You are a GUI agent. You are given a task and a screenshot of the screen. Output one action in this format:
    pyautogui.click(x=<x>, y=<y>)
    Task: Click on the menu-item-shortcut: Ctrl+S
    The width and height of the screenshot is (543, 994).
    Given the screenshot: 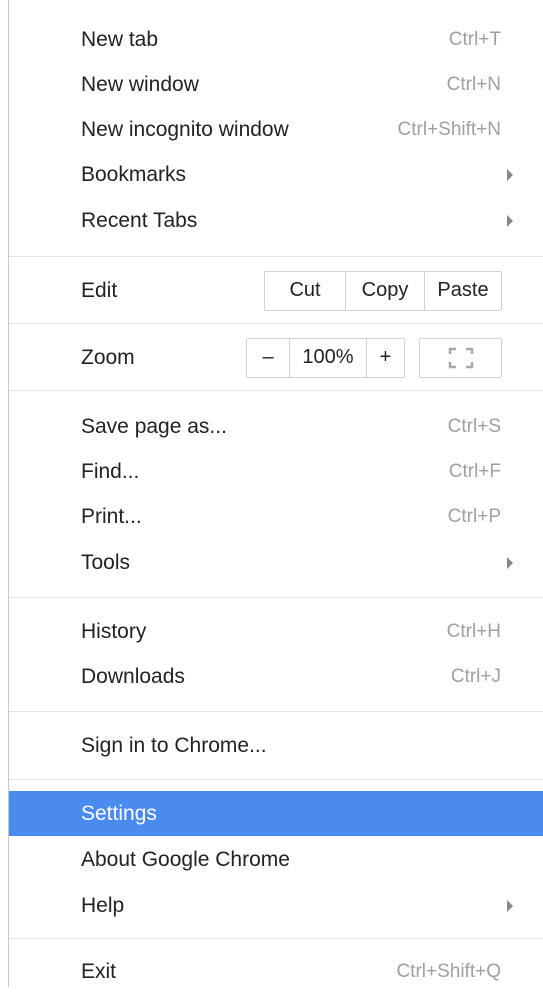 What is the action you would take?
    pyautogui.click(x=474, y=426)
    